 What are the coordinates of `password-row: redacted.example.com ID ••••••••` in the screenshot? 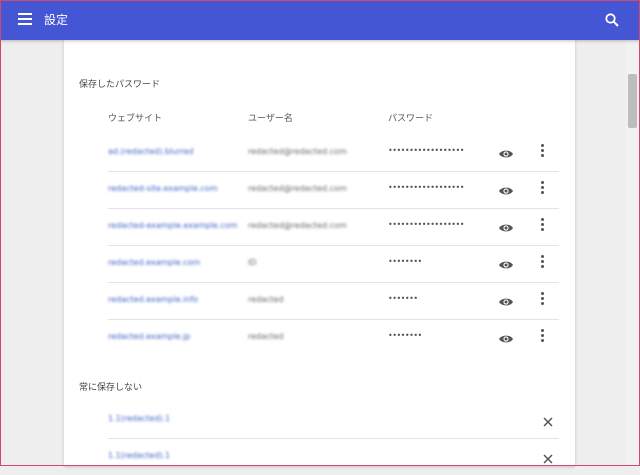 It's located at (333, 264).